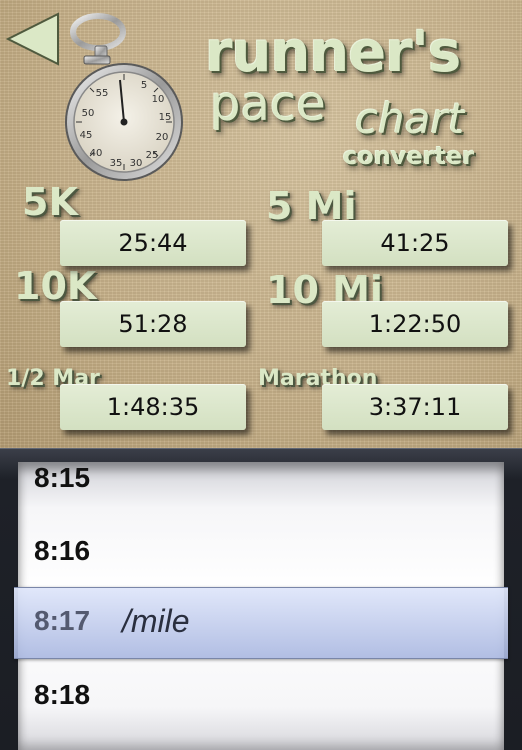  I want to click on time-value: 25:44, so click(153, 243).